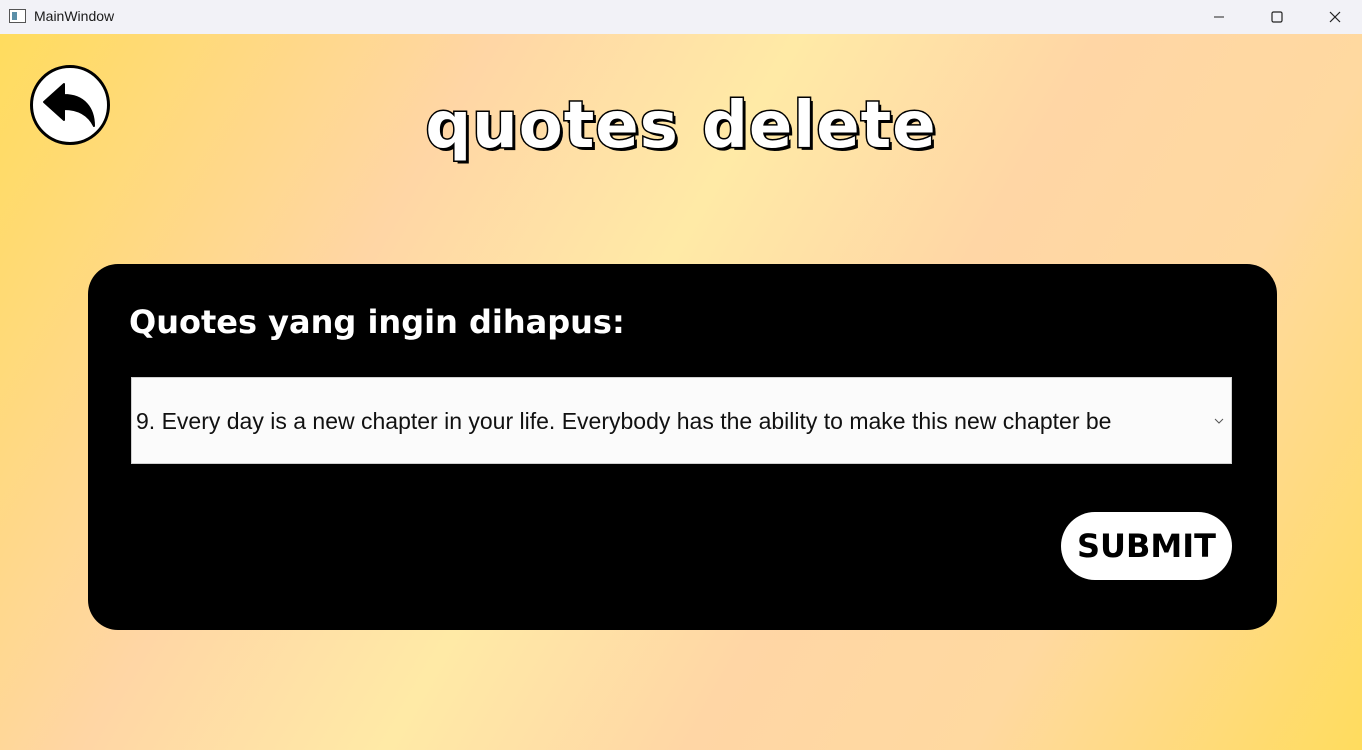  I want to click on minimize-icon, so click(1219, 17).